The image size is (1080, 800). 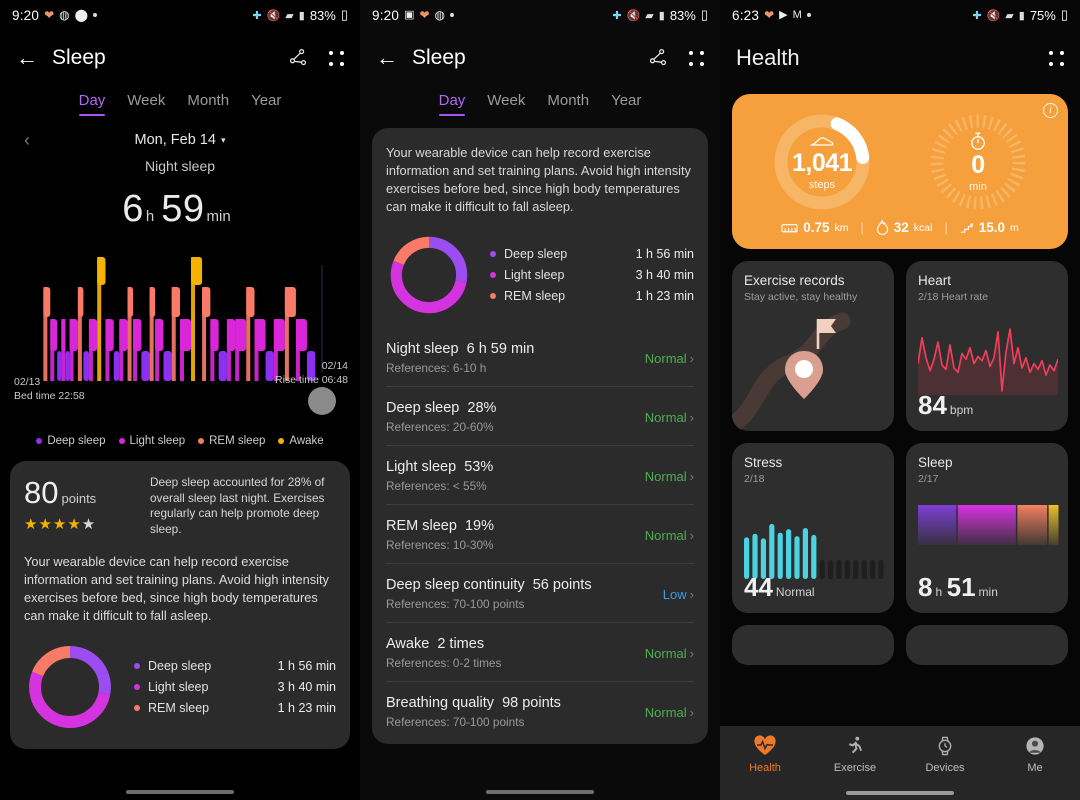 I want to click on current-date: Mon, Feb 14, so click(x=175, y=140).